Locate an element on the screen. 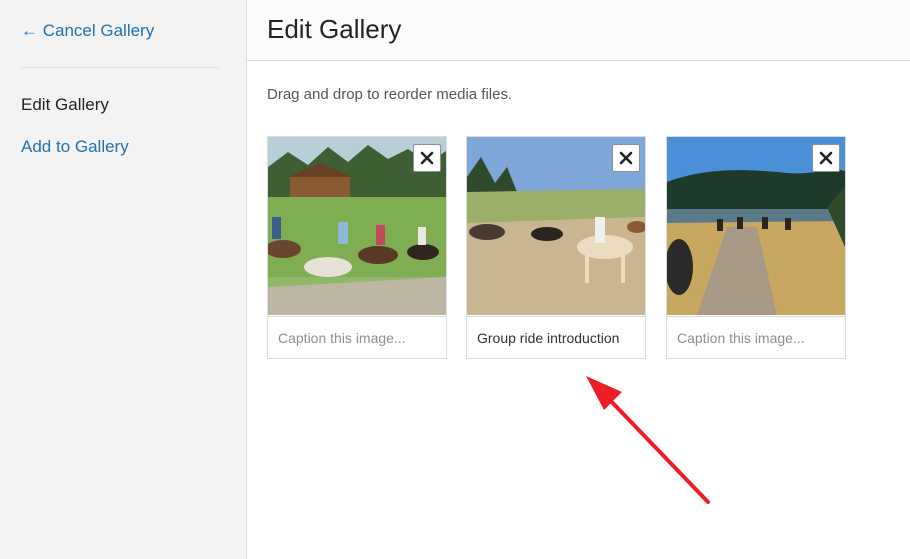 This screenshot has width=910, height=559. instructions-text: Drag and drop to reorder media files. is located at coordinates (390, 94).